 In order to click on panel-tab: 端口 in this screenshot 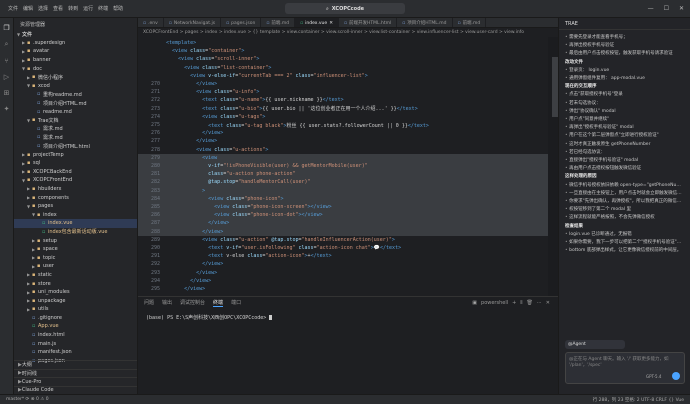, I will do `click(236, 302)`.